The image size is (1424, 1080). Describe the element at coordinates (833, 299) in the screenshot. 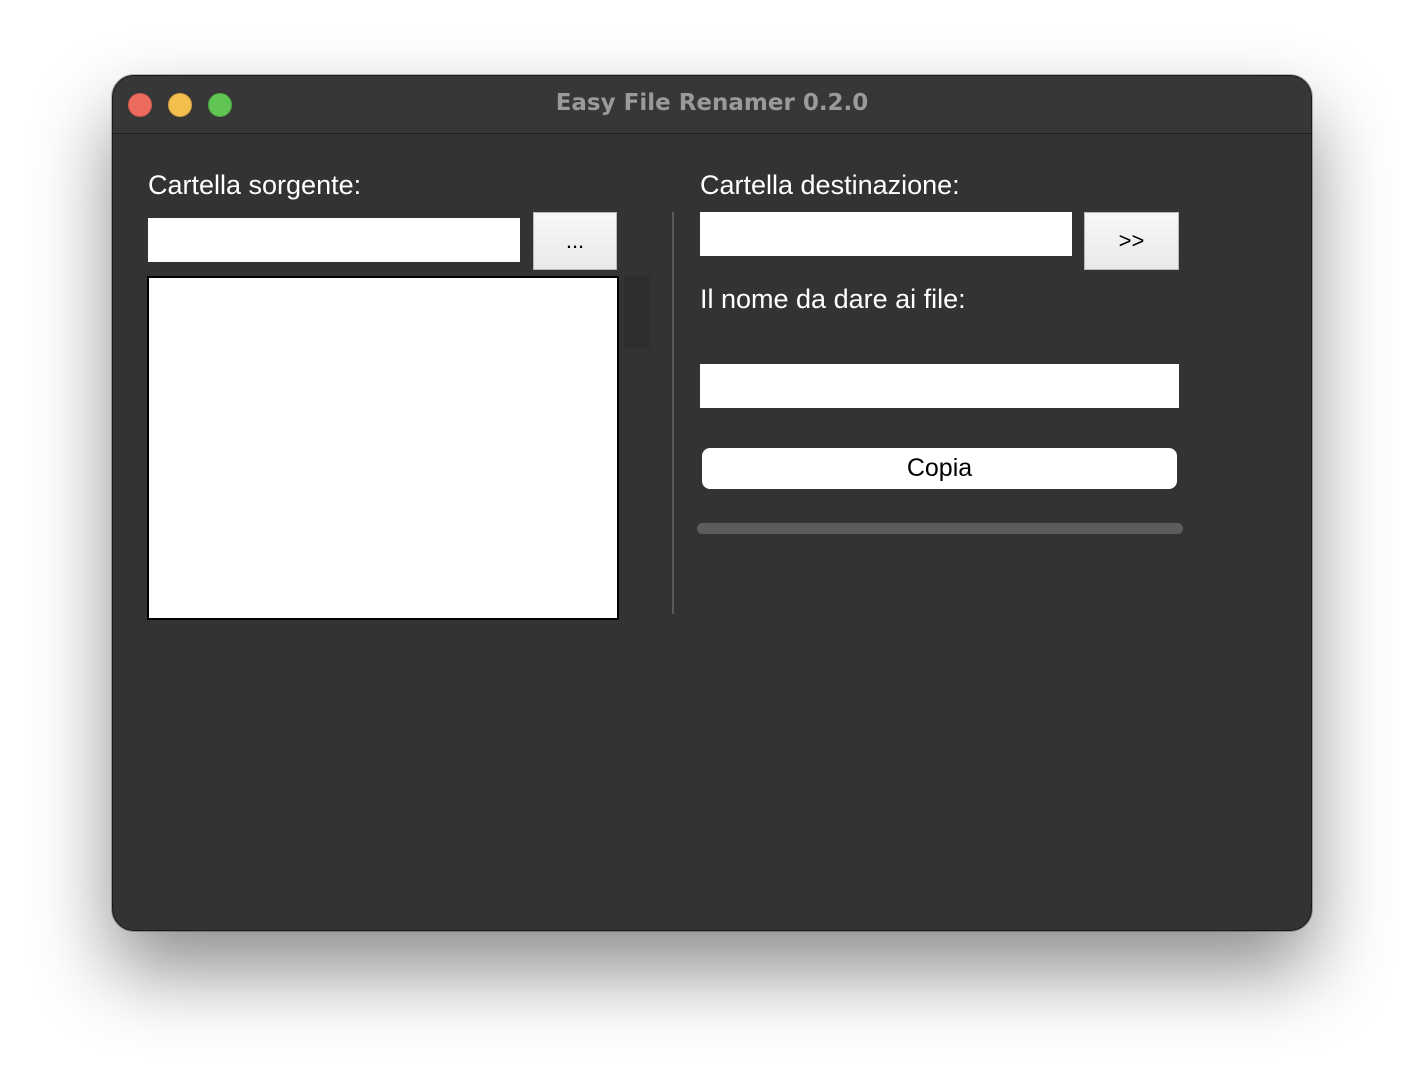

I see `filename-label: Il nome da dare ai file:` at that location.